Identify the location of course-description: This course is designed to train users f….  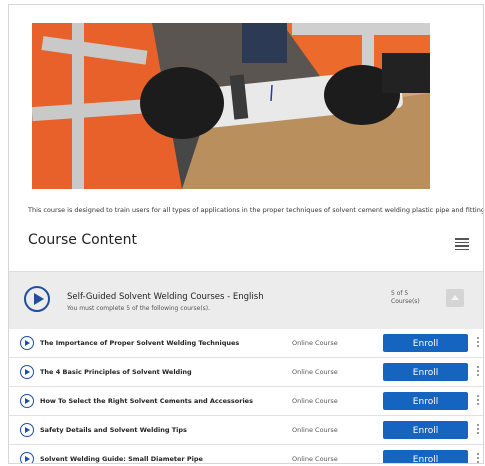
(256, 210).